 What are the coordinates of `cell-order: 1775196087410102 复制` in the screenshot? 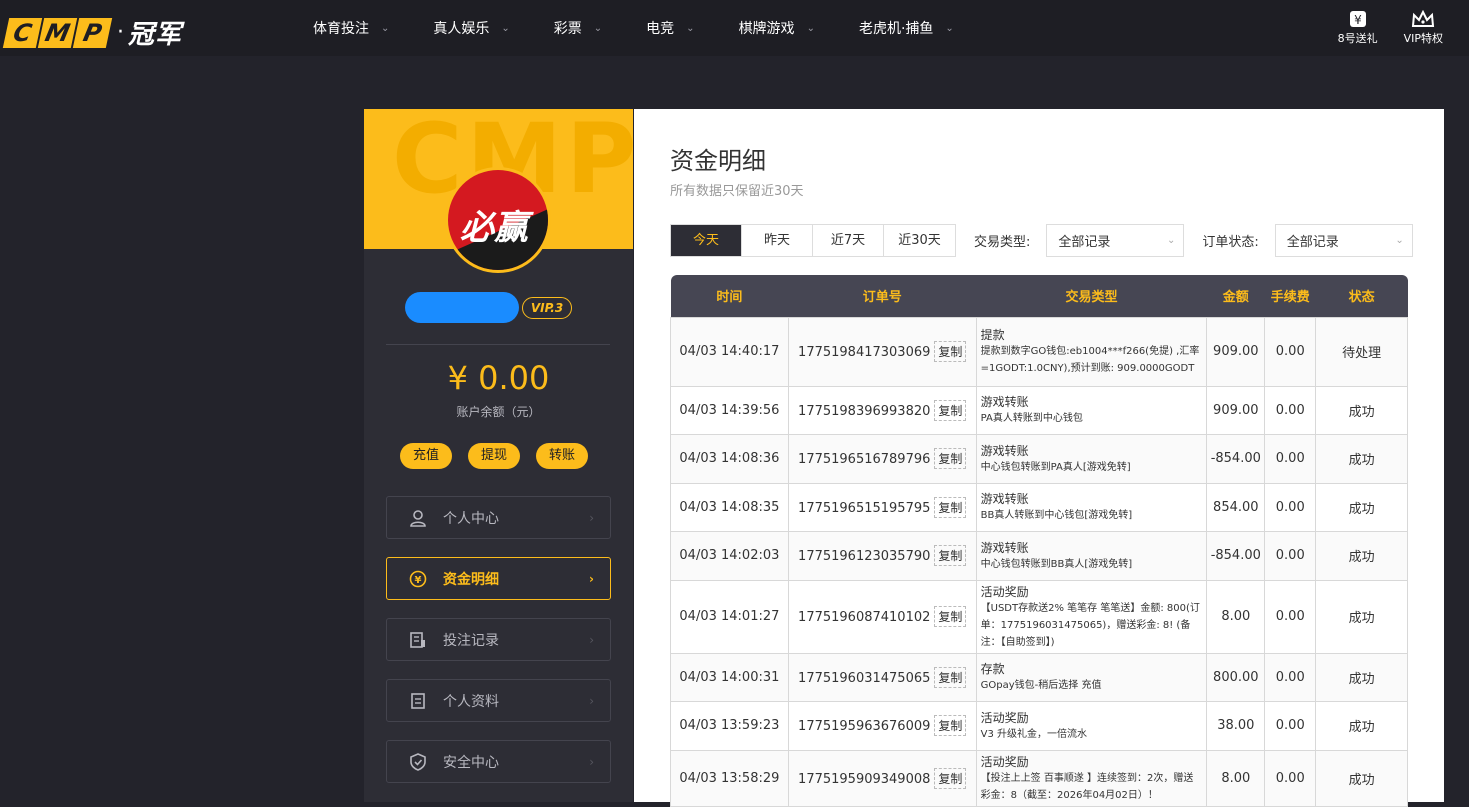 It's located at (882, 616).